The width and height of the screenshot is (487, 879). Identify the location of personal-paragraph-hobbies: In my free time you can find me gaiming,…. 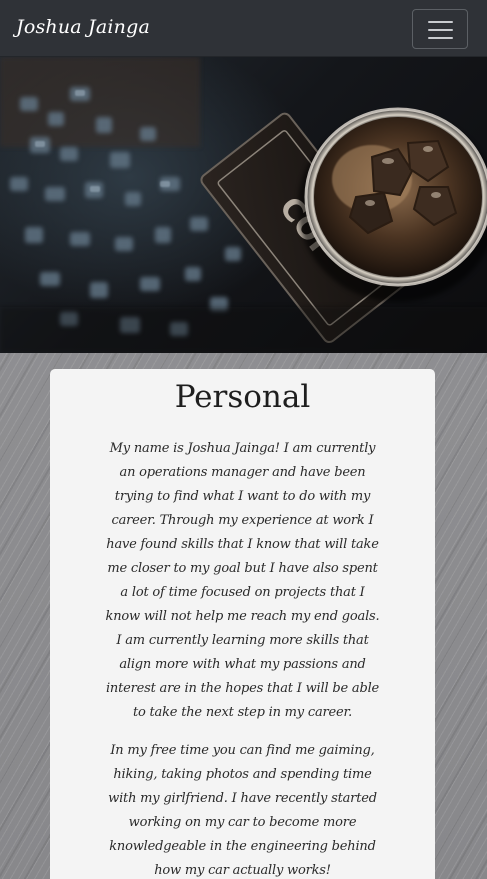
(242, 810).